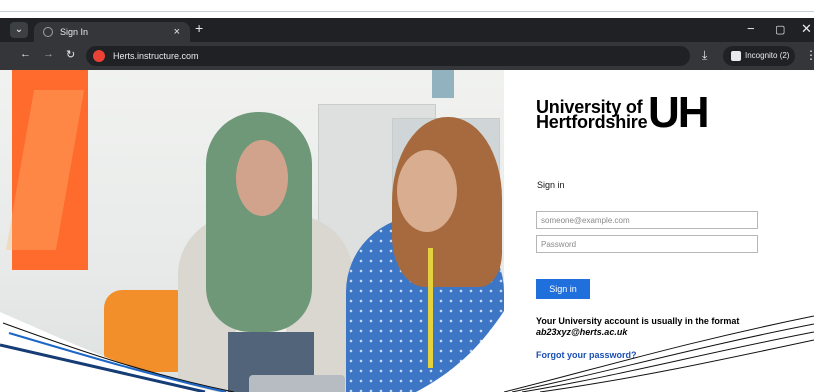 This screenshot has width=814, height=392. I want to click on tab-sign-in: Sign In ×, so click(112, 32).